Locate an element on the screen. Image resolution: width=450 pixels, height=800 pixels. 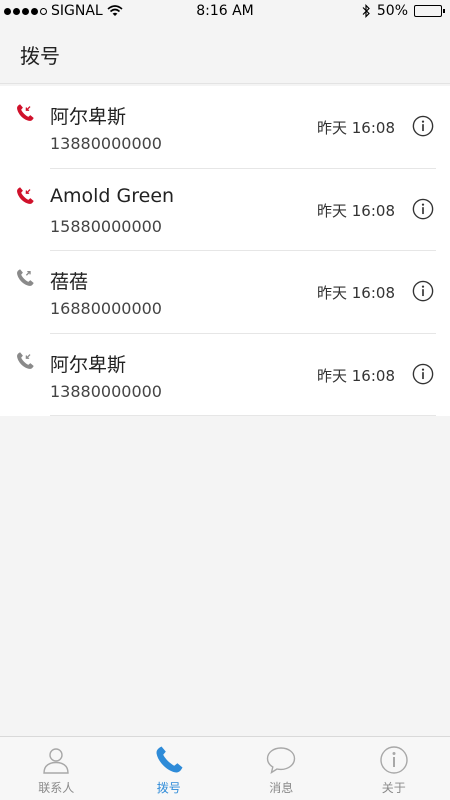
chat-bubble-icon is located at coordinates (281, 761).